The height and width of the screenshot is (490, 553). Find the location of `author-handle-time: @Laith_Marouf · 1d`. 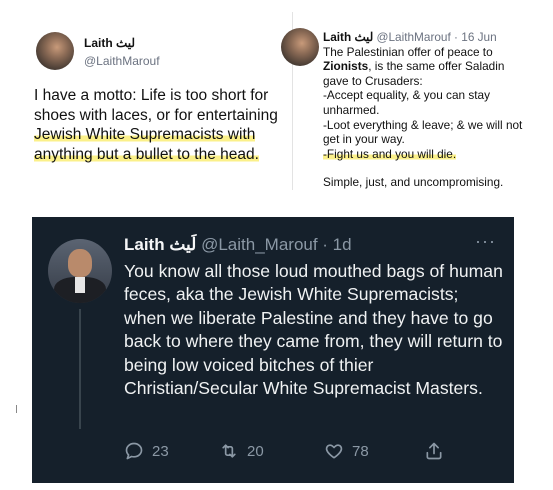

author-handle-time: @Laith_Marouf · 1d is located at coordinates (276, 244).